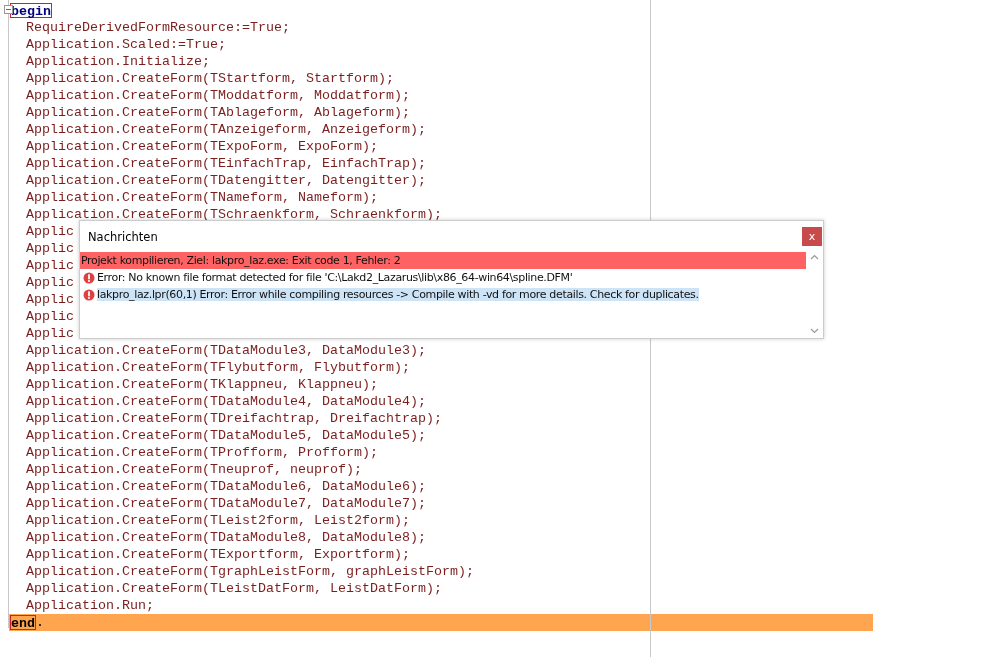  Describe the element at coordinates (226, 129) in the screenshot. I see `code-line: Application.CreateForm(TAnzeigeform, Anzeigeform);` at that location.